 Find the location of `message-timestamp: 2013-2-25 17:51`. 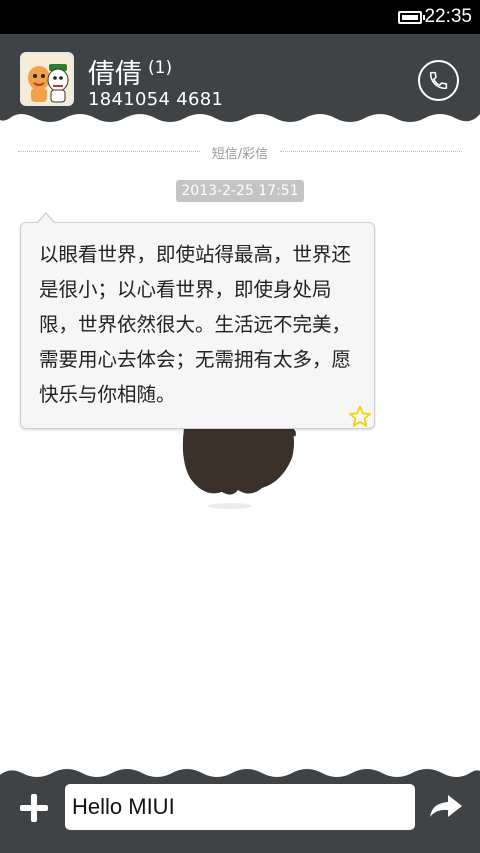

message-timestamp: 2013-2-25 17:51 is located at coordinates (240, 191).